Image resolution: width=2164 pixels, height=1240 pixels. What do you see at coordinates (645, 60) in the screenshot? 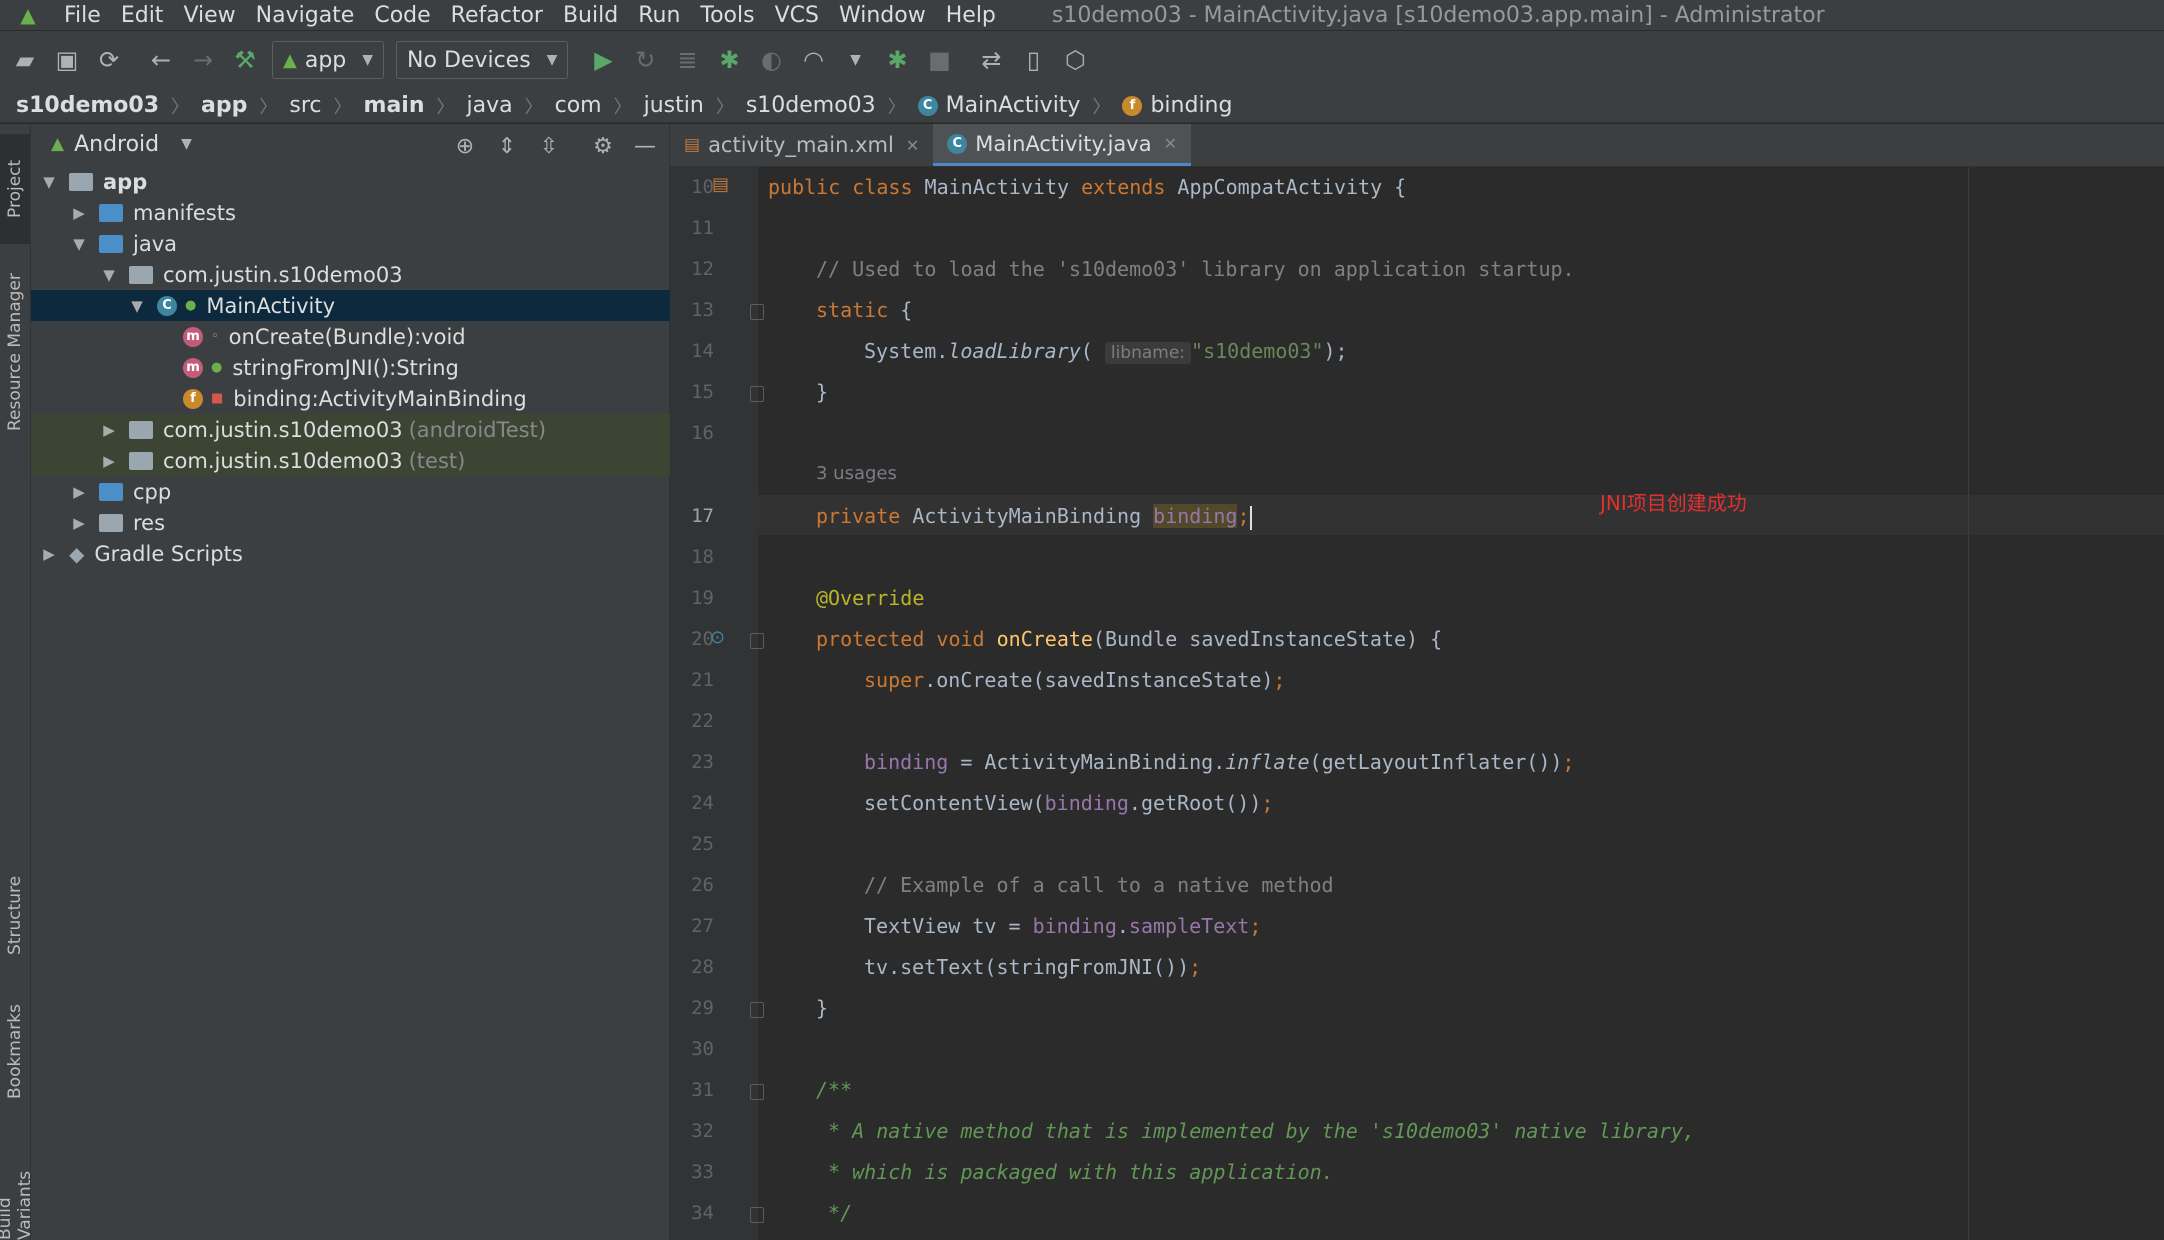
I see `rerun-icon: ↻` at bounding box center [645, 60].